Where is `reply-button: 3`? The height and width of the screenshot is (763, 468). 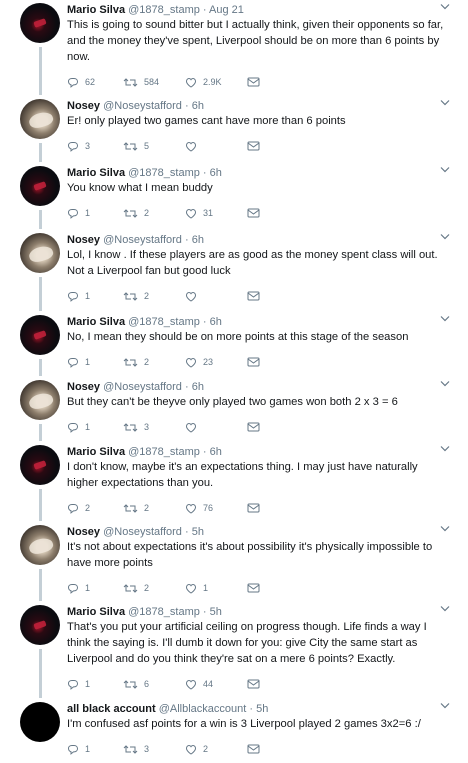 reply-button: 3 is located at coordinates (78, 146).